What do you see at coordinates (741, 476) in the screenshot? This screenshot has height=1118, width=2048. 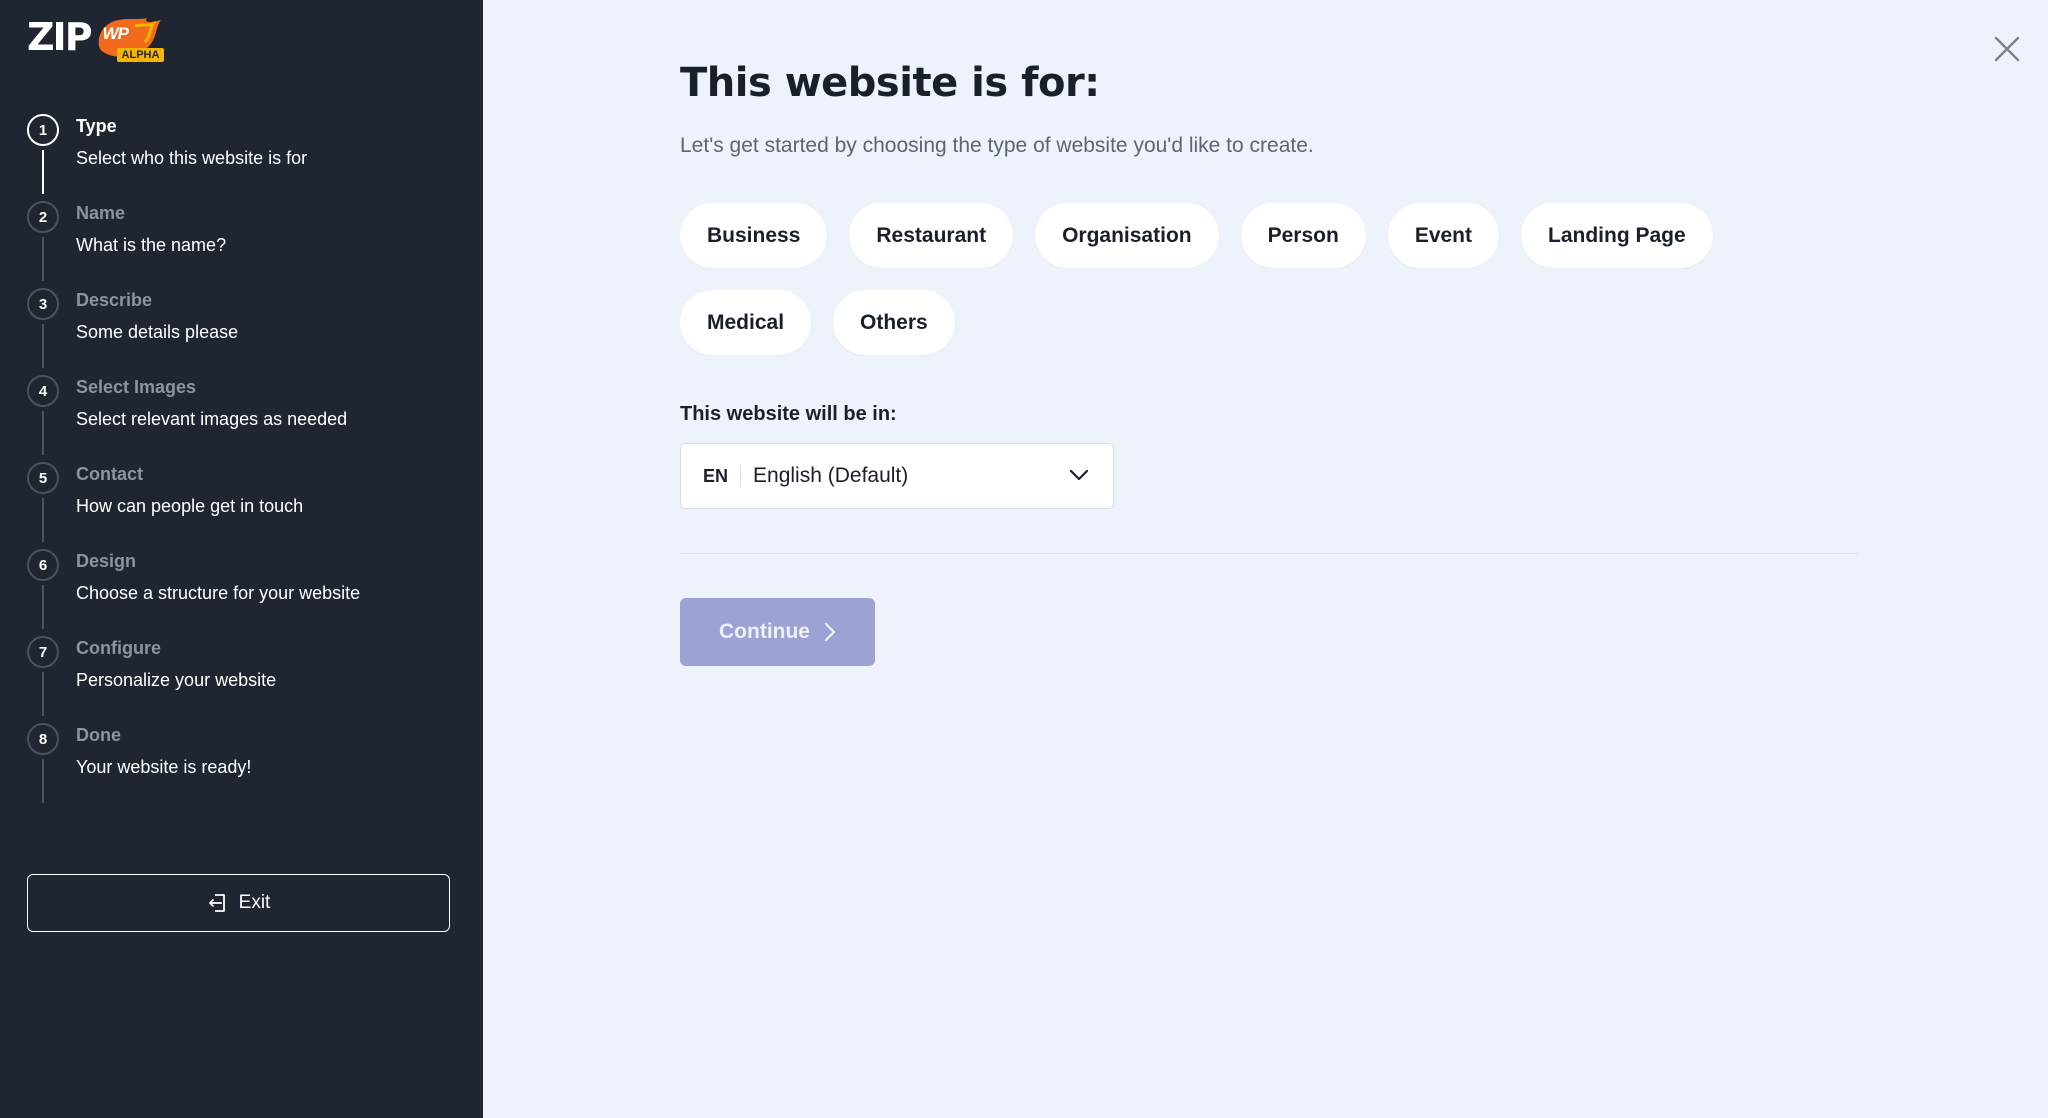 I see `language-separator` at bounding box center [741, 476].